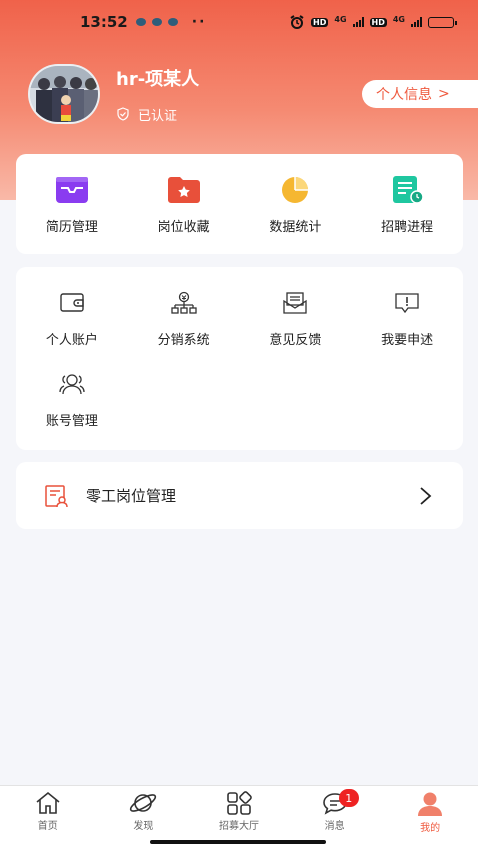  I want to click on service-label: 意见反馈, so click(295, 340).